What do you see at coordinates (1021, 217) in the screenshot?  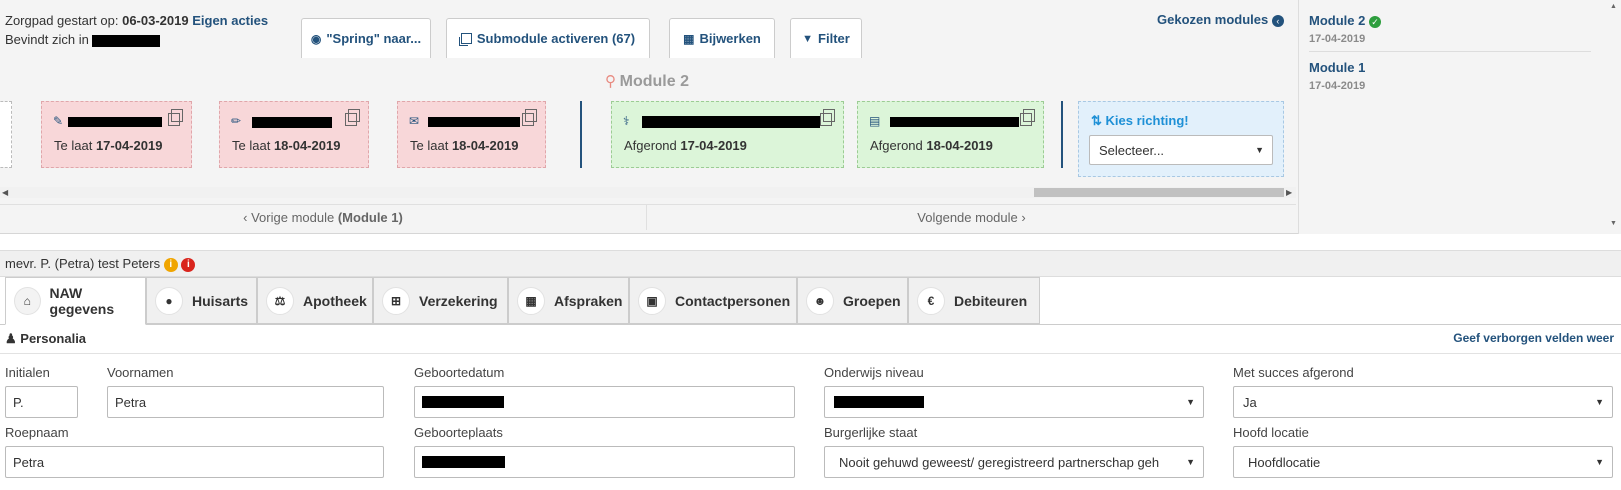 I see `chevron-right-icon: ›` at bounding box center [1021, 217].